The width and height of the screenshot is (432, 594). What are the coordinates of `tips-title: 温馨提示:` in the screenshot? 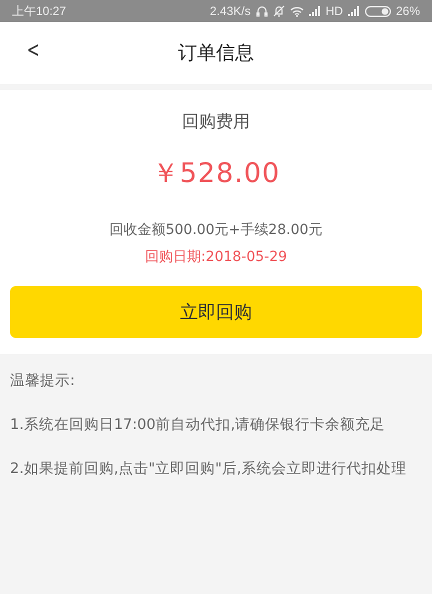 It's located at (43, 381).